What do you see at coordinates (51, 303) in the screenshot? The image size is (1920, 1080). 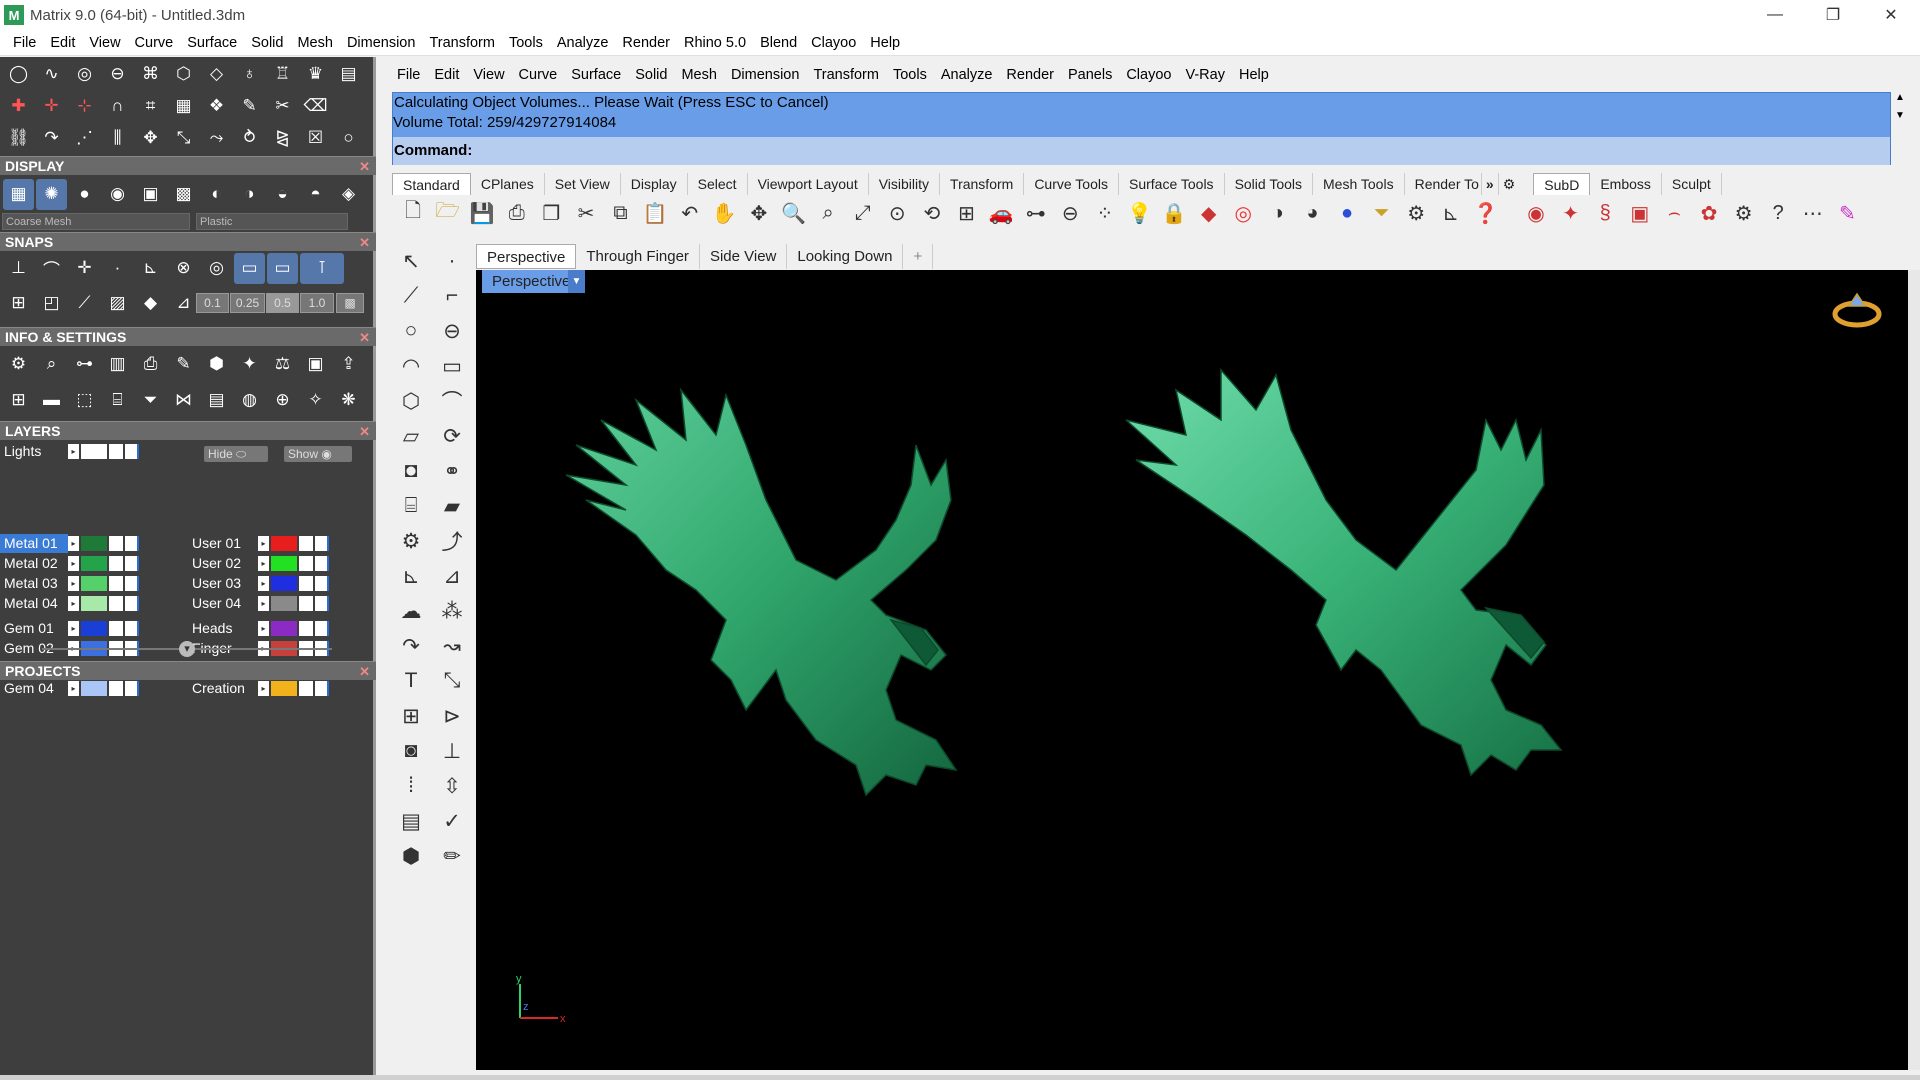 I see `cube-icon: ◰` at bounding box center [51, 303].